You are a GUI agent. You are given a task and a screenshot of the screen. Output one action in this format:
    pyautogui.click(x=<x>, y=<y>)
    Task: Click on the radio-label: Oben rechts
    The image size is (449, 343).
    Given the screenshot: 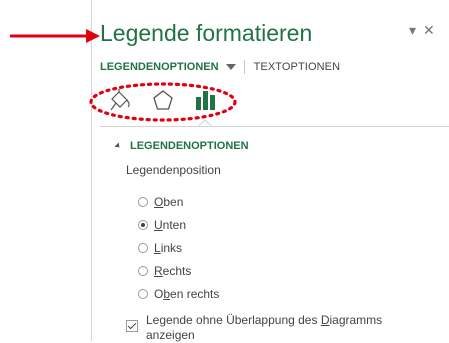 What is the action you would take?
    pyautogui.click(x=187, y=294)
    